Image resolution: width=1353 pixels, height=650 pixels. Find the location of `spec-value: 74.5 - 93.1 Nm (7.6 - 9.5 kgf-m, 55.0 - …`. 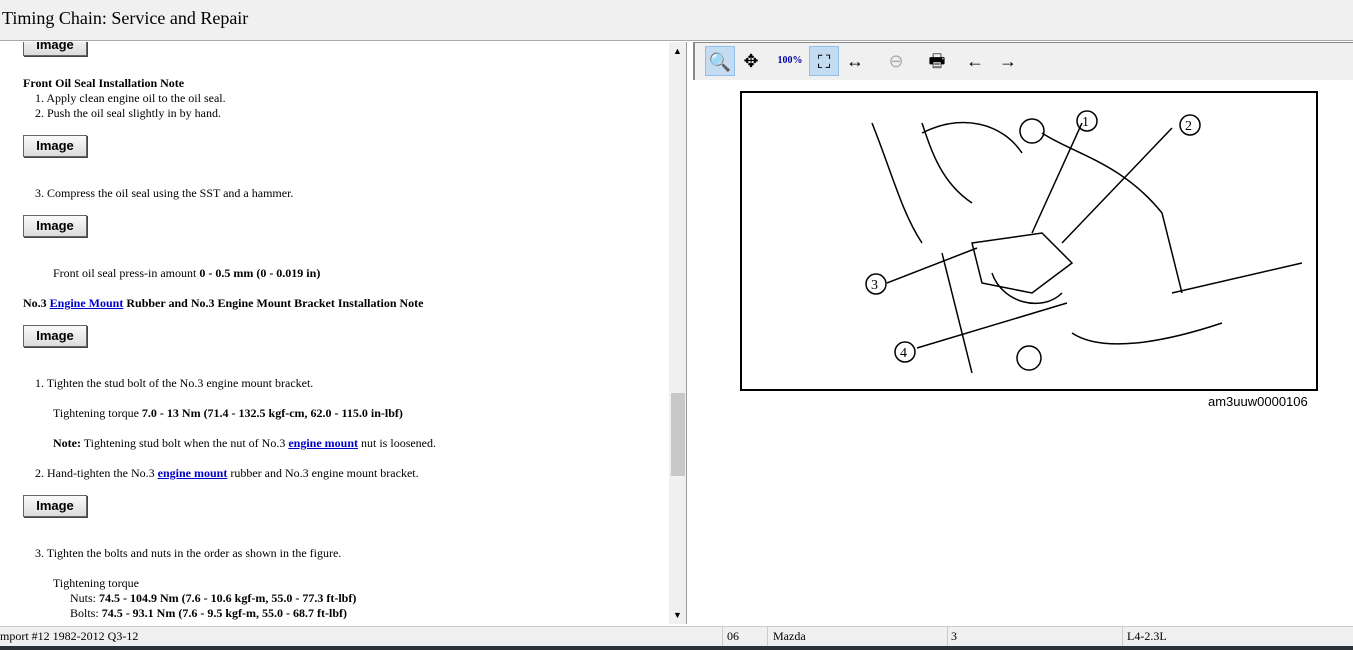

spec-value: 74.5 - 93.1 Nm (7.6 - 9.5 kgf-m, 55.0 - … is located at coordinates (224, 613).